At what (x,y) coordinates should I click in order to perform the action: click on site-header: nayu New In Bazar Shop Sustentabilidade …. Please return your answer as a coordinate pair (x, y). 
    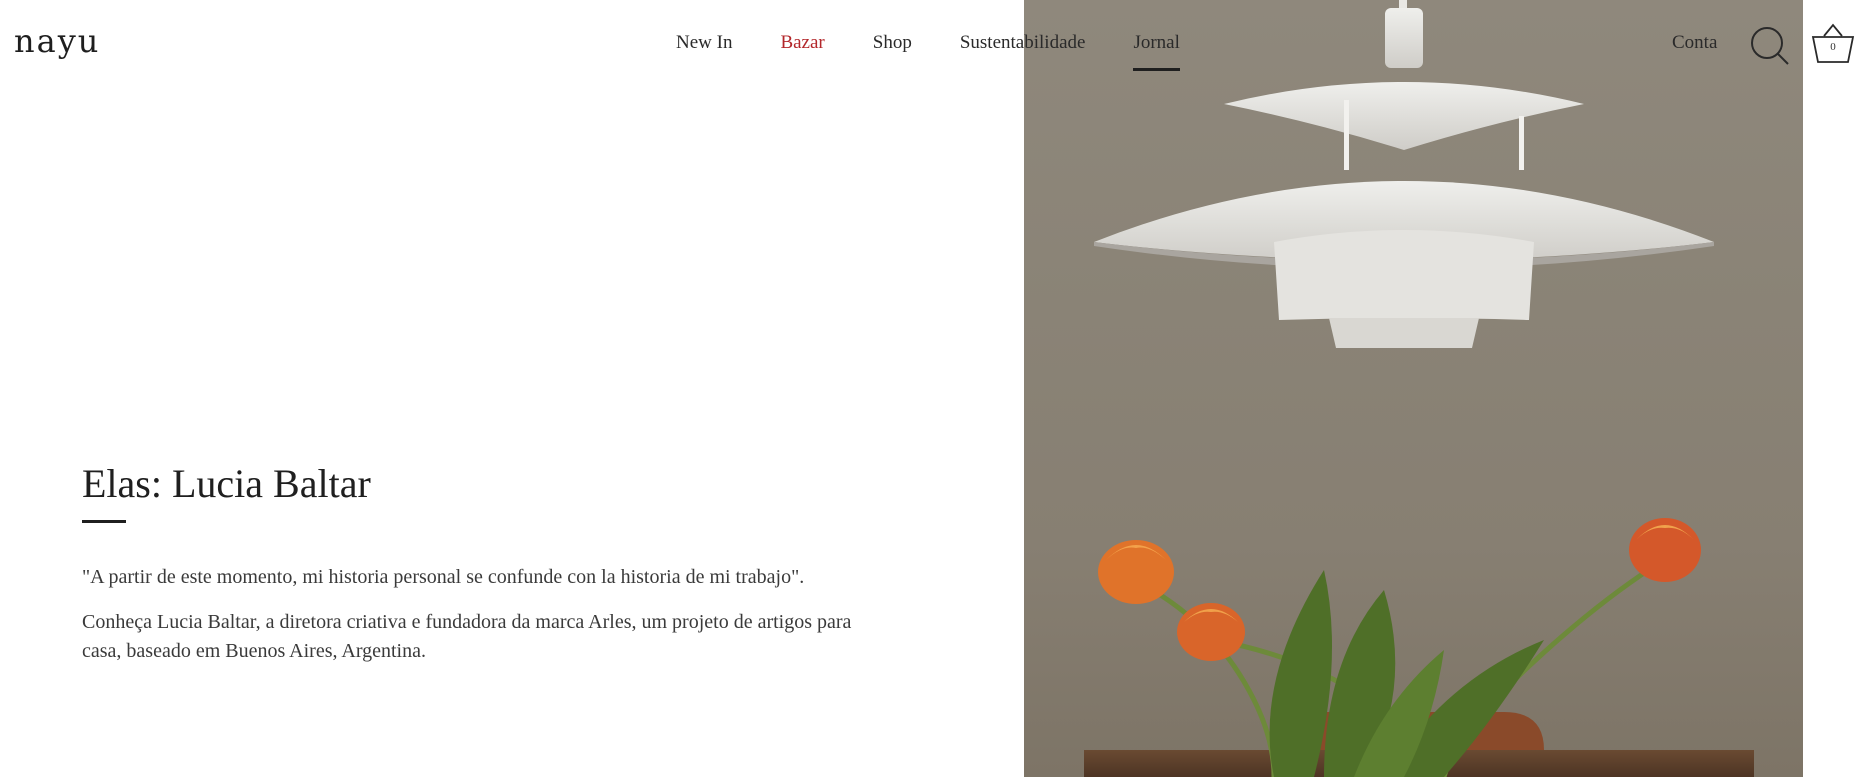
    Looking at the image, I should click on (936, 45).